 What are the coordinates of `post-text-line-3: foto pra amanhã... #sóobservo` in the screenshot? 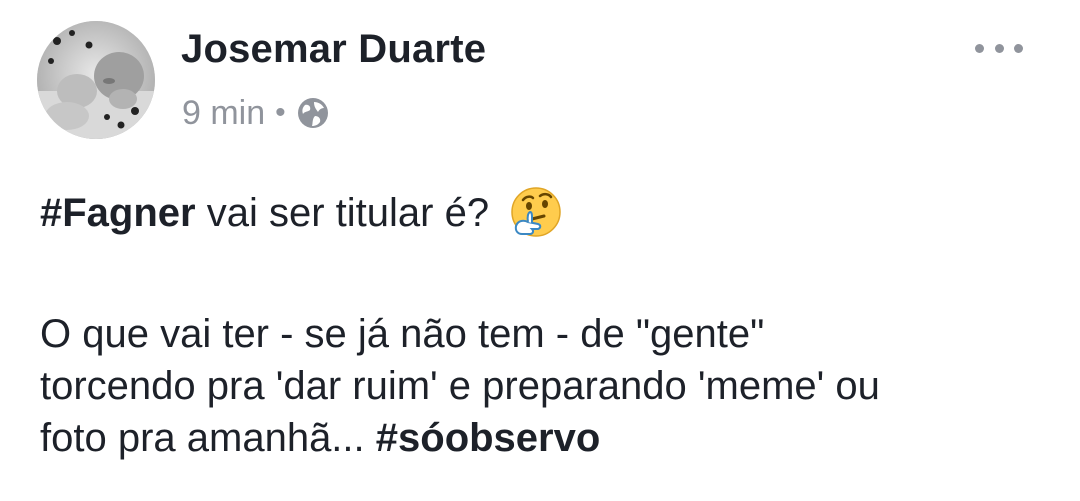 It's located at (545, 438).